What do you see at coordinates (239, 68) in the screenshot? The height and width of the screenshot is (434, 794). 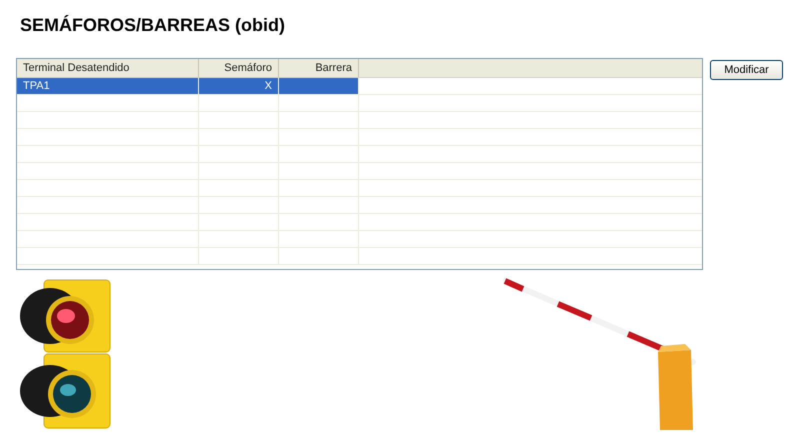 I see `column-header: Semáforo` at bounding box center [239, 68].